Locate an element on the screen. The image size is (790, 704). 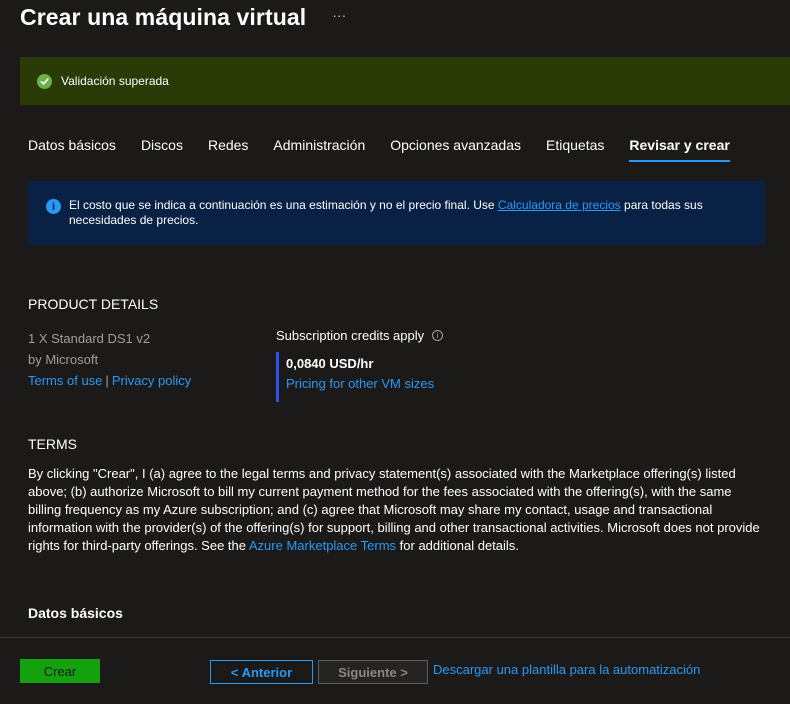
product-details-heading: PRODUCT DETAILS is located at coordinates (93, 304).